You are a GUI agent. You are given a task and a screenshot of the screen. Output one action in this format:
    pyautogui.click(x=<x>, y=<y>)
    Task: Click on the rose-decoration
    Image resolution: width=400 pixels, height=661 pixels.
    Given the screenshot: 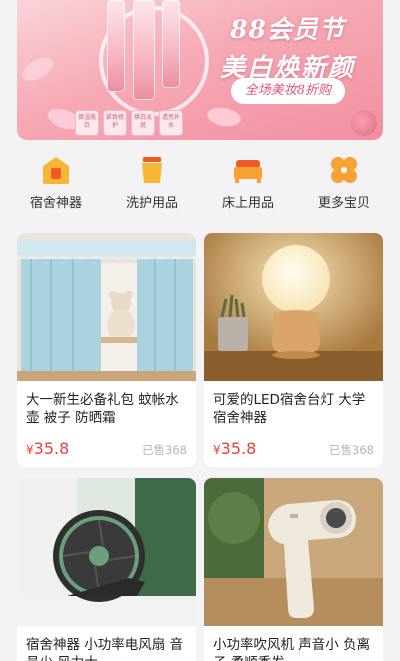 What is the action you would take?
    pyautogui.click(x=364, y=123)
    